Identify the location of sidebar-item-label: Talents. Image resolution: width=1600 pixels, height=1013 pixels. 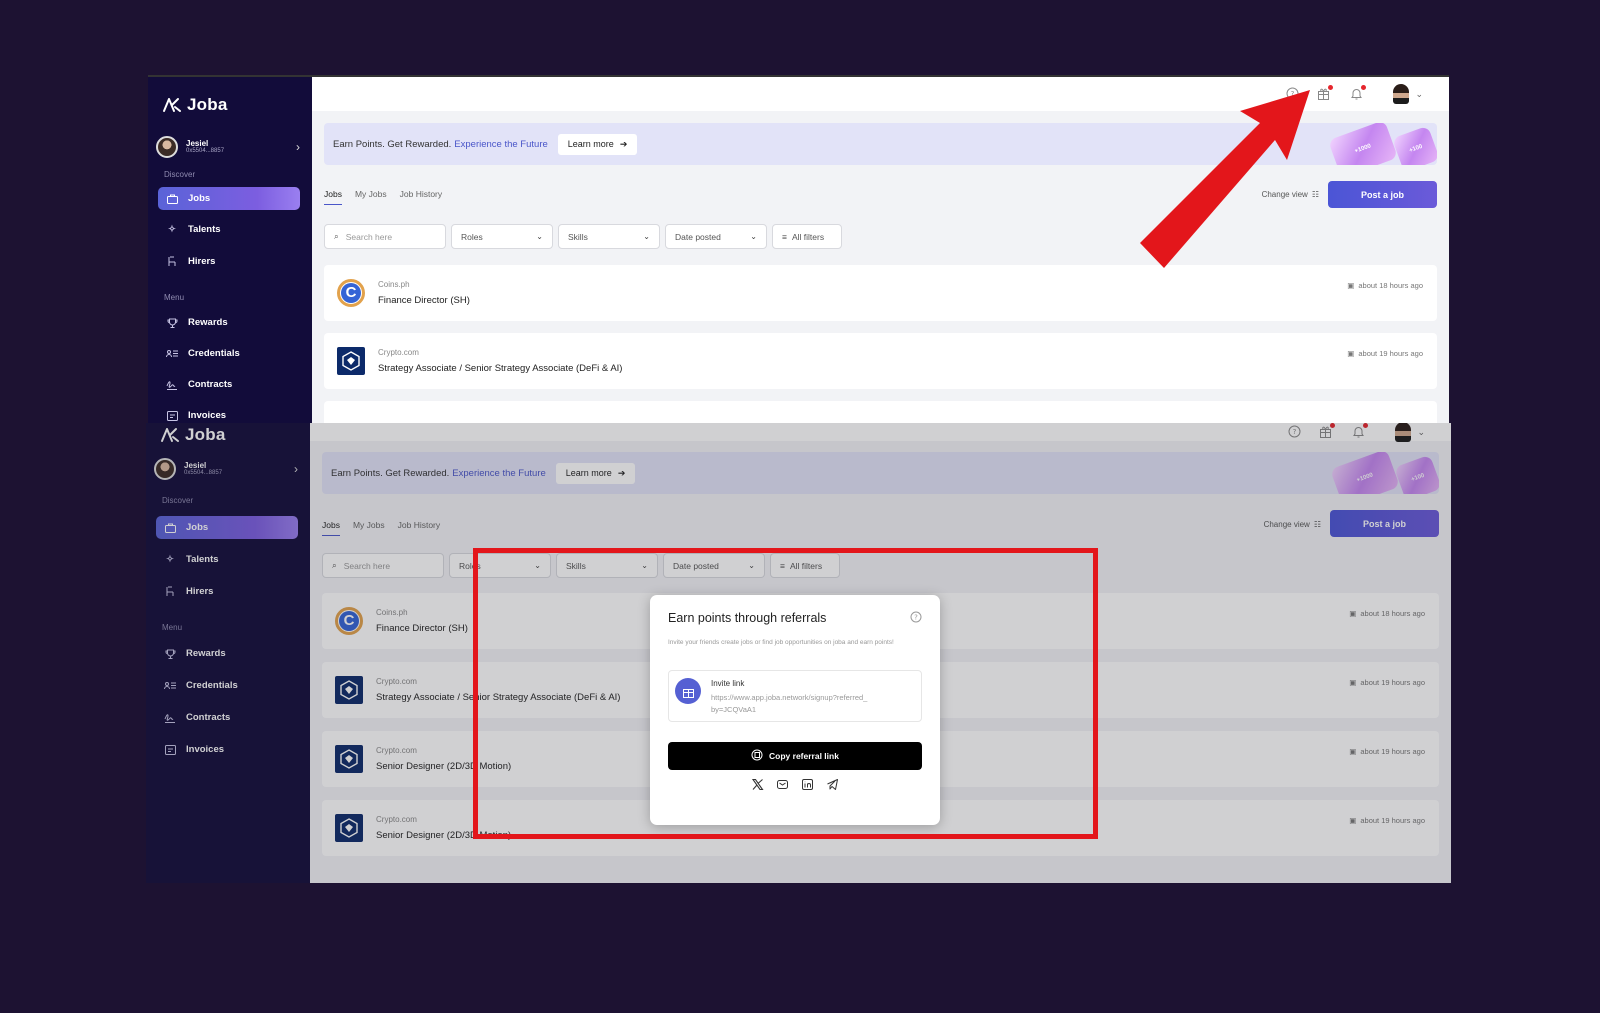
(202, 559).